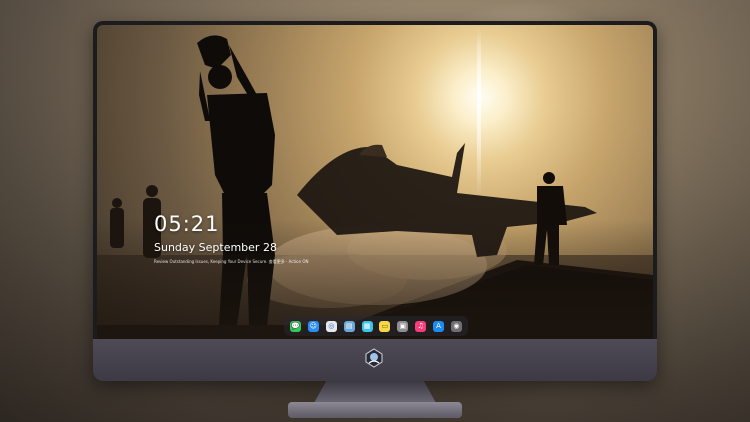 The width and height of the screenshot is (750, 422). I want to click on music-icon: ♫, so click(421, 326).